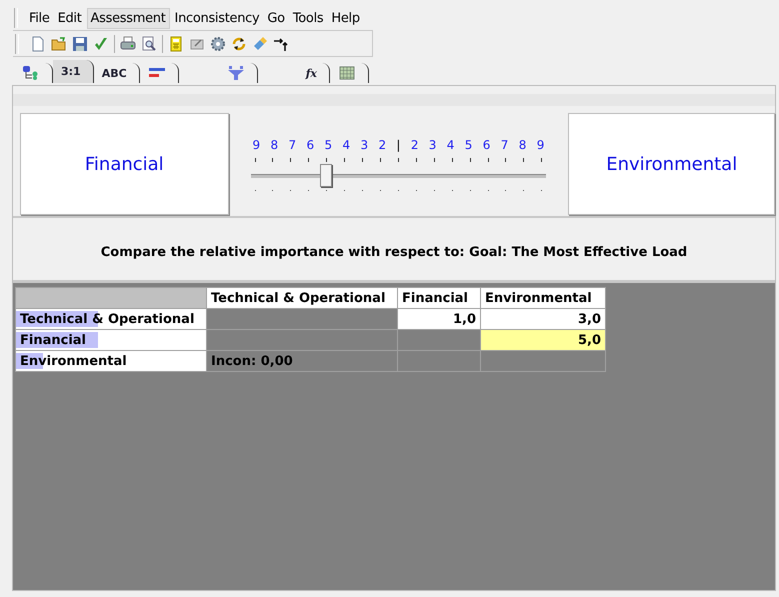 This screenshot has width=779, height=597. Describe the element at coordinates (117, 73) in the screenshot. I see `tab: ABC` at that location.